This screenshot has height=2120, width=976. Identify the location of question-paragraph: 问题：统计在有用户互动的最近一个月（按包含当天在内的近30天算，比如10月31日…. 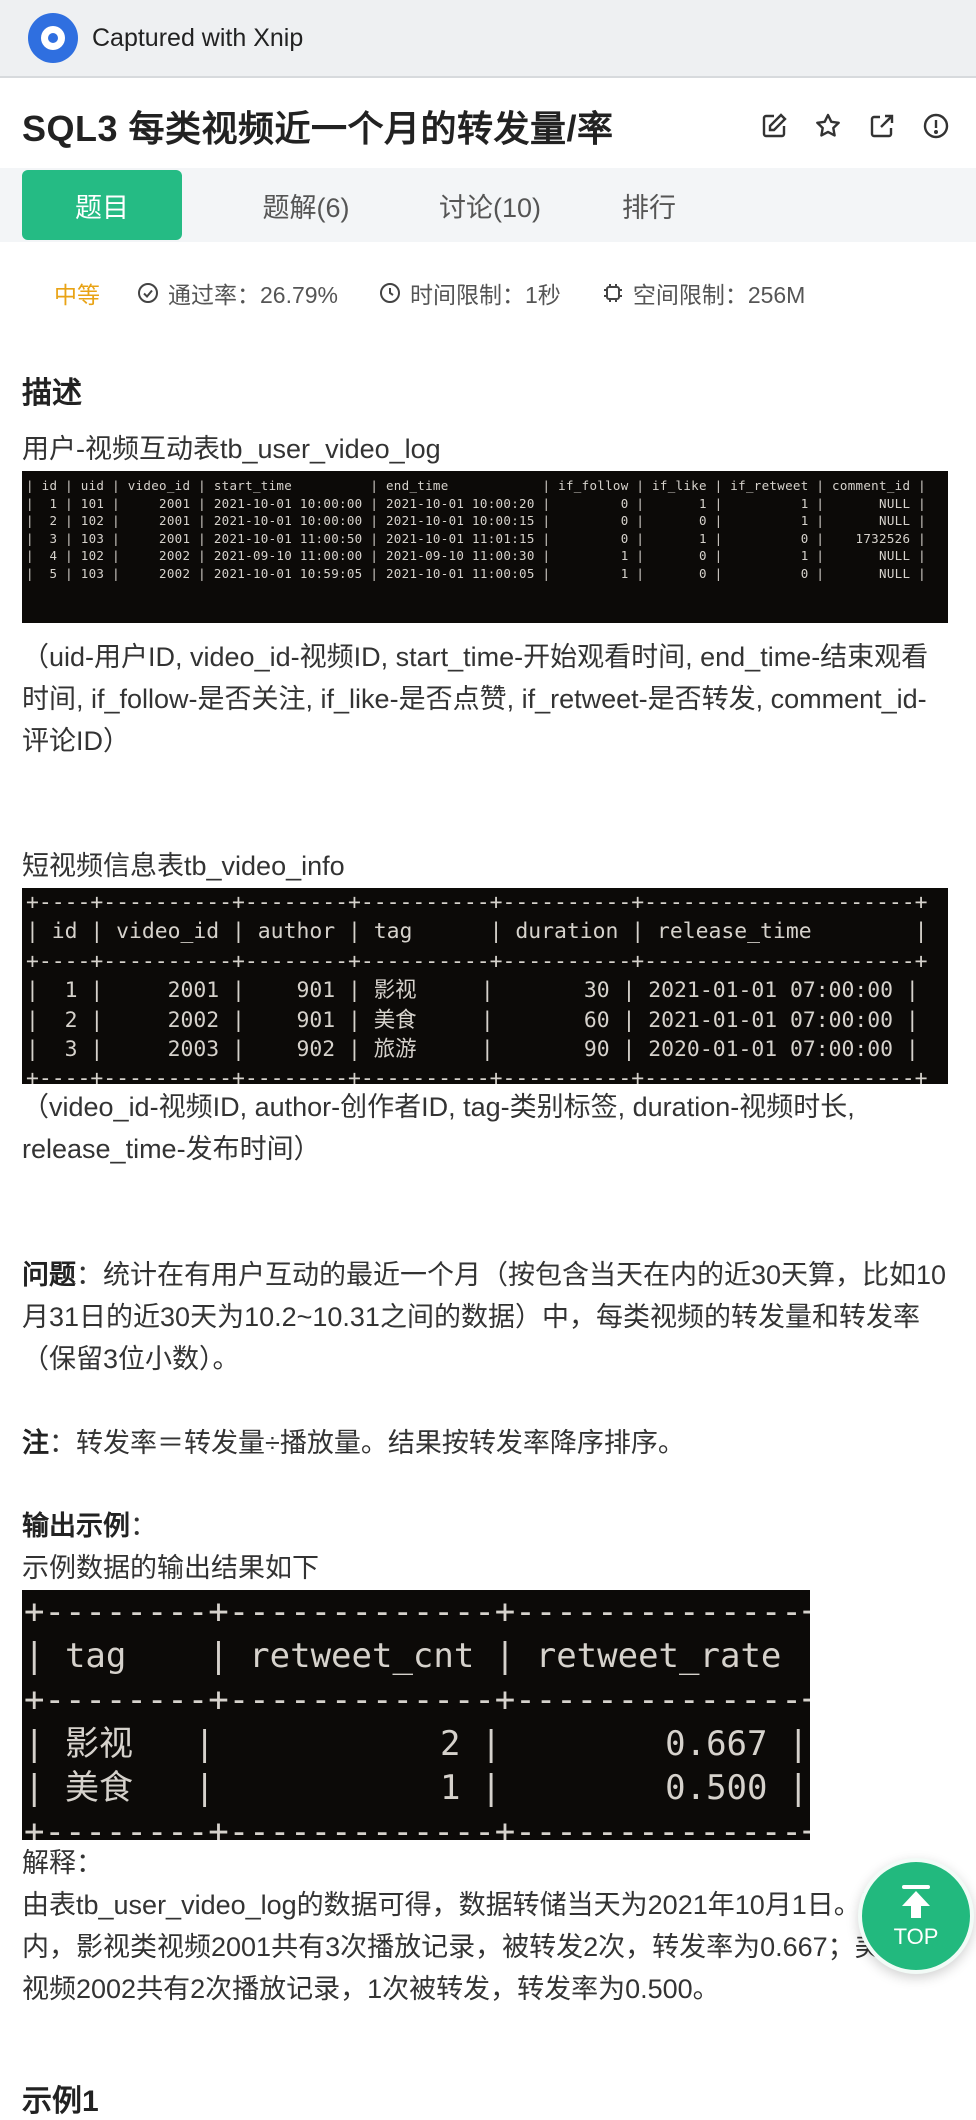
(487, 1317).